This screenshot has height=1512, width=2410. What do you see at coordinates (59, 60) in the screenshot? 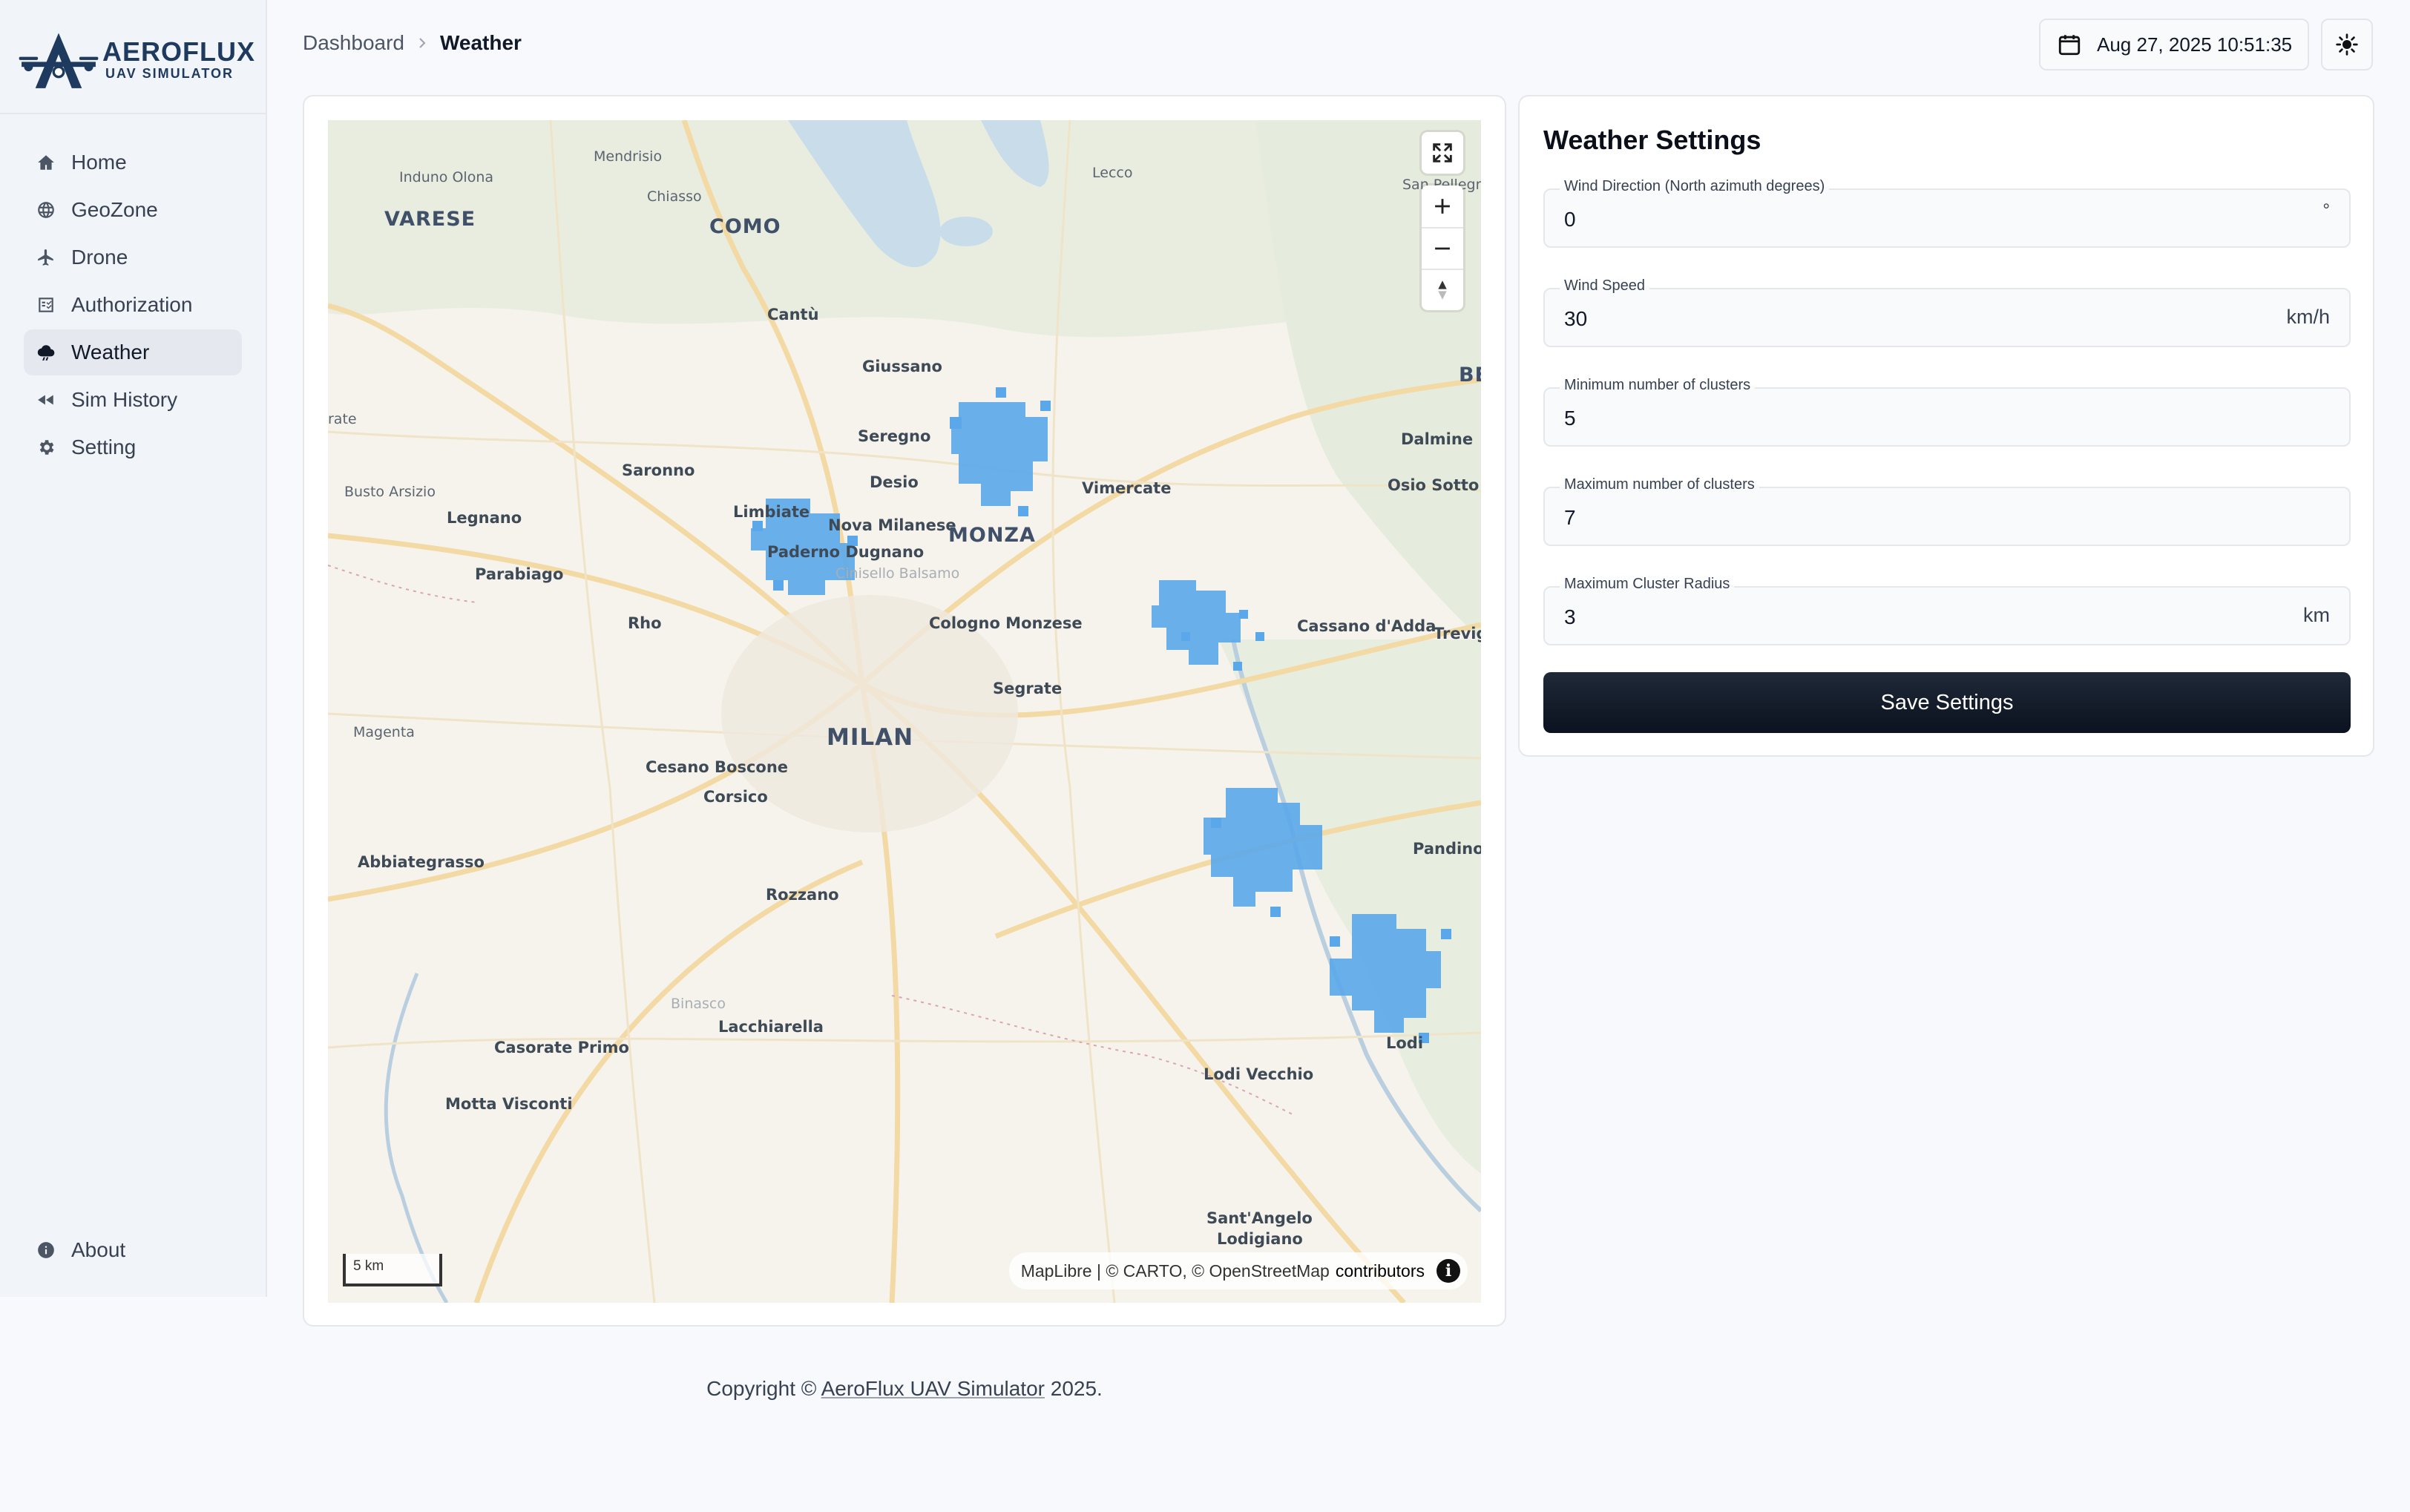
I see `drone-logo-icon` at bounding box center [59, 60].